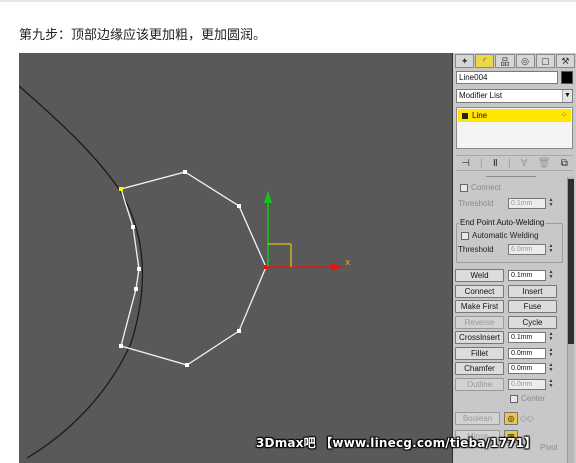  What do you see at coordinates (465, 115) in the screenshot?
I see `stack-item-icon` at bounding box center [465, 115].